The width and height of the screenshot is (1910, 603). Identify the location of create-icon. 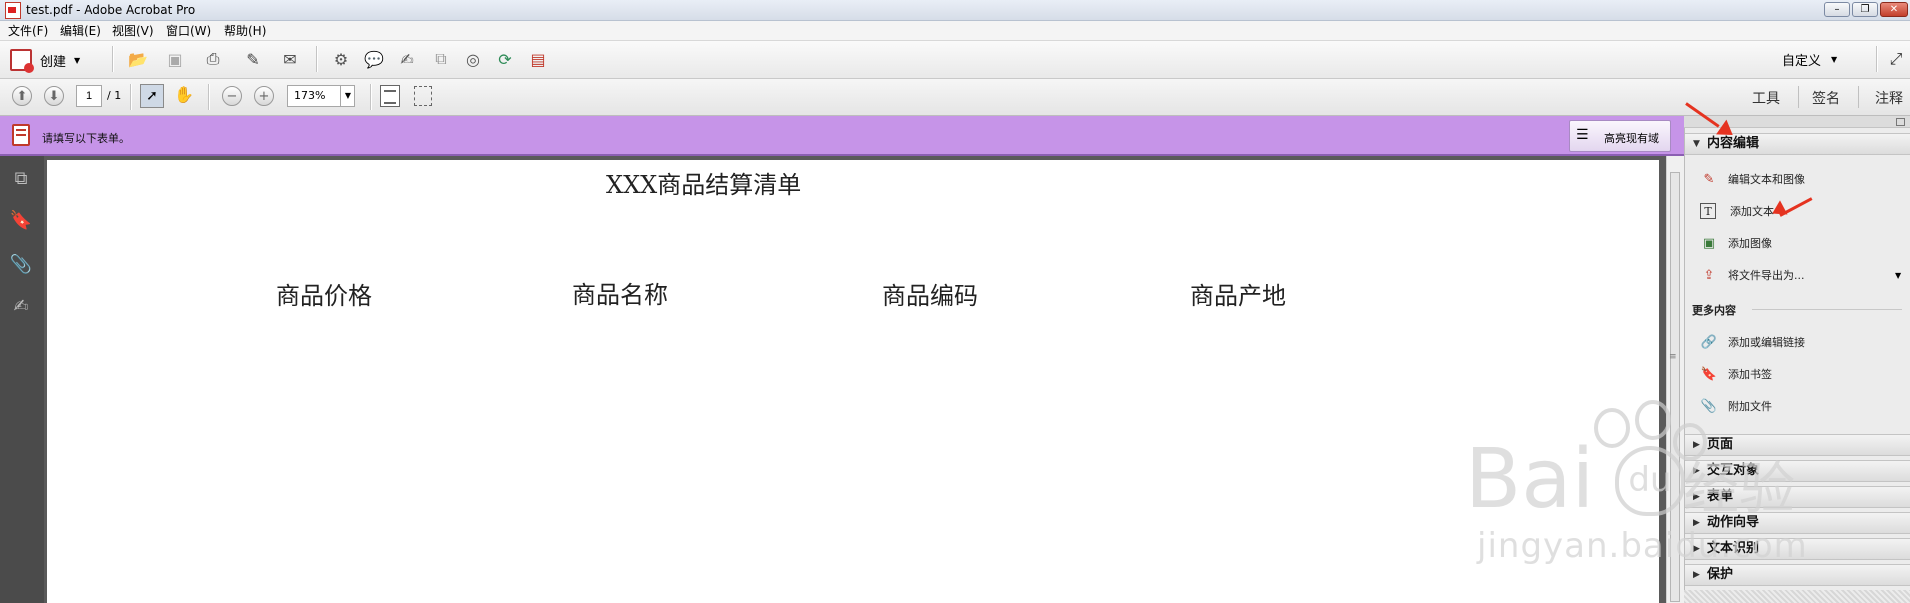
(22, 61).